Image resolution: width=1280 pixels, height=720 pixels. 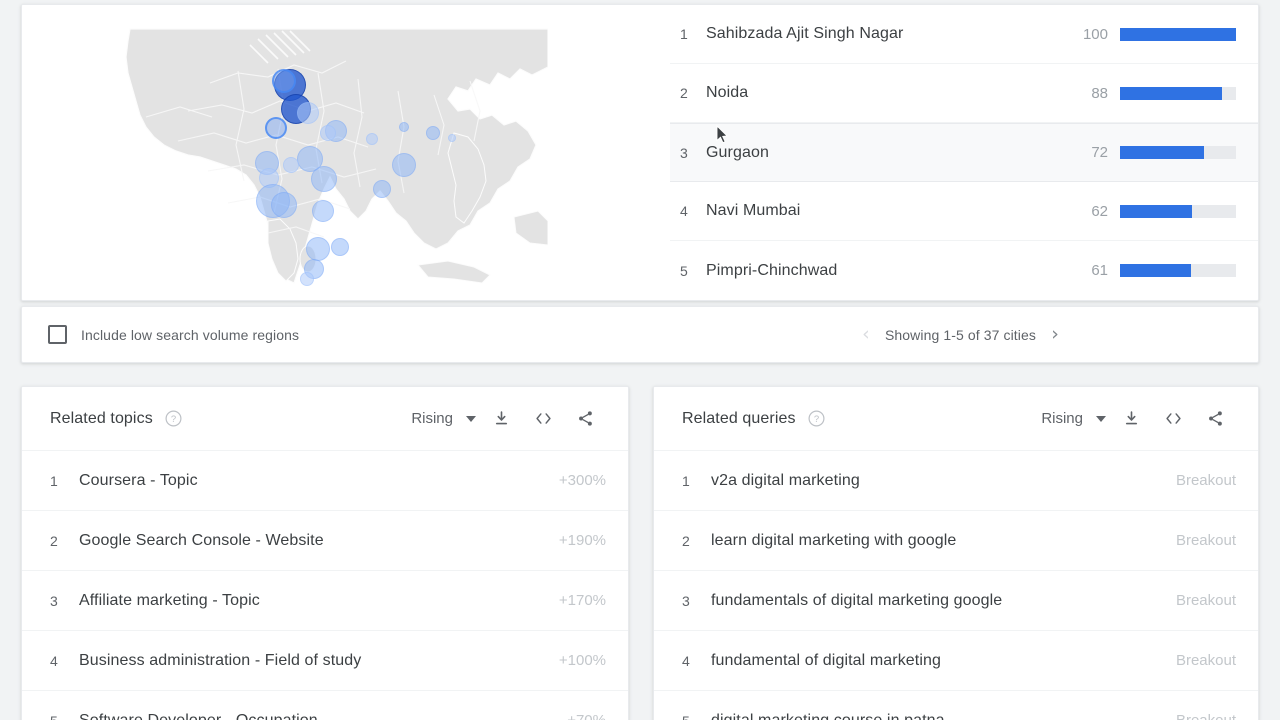 What do you see at coordinates (198, 715) in the screenshot?
I see `related-topic-label: Software Developer - Occupation` at bounding box center [198, 715].